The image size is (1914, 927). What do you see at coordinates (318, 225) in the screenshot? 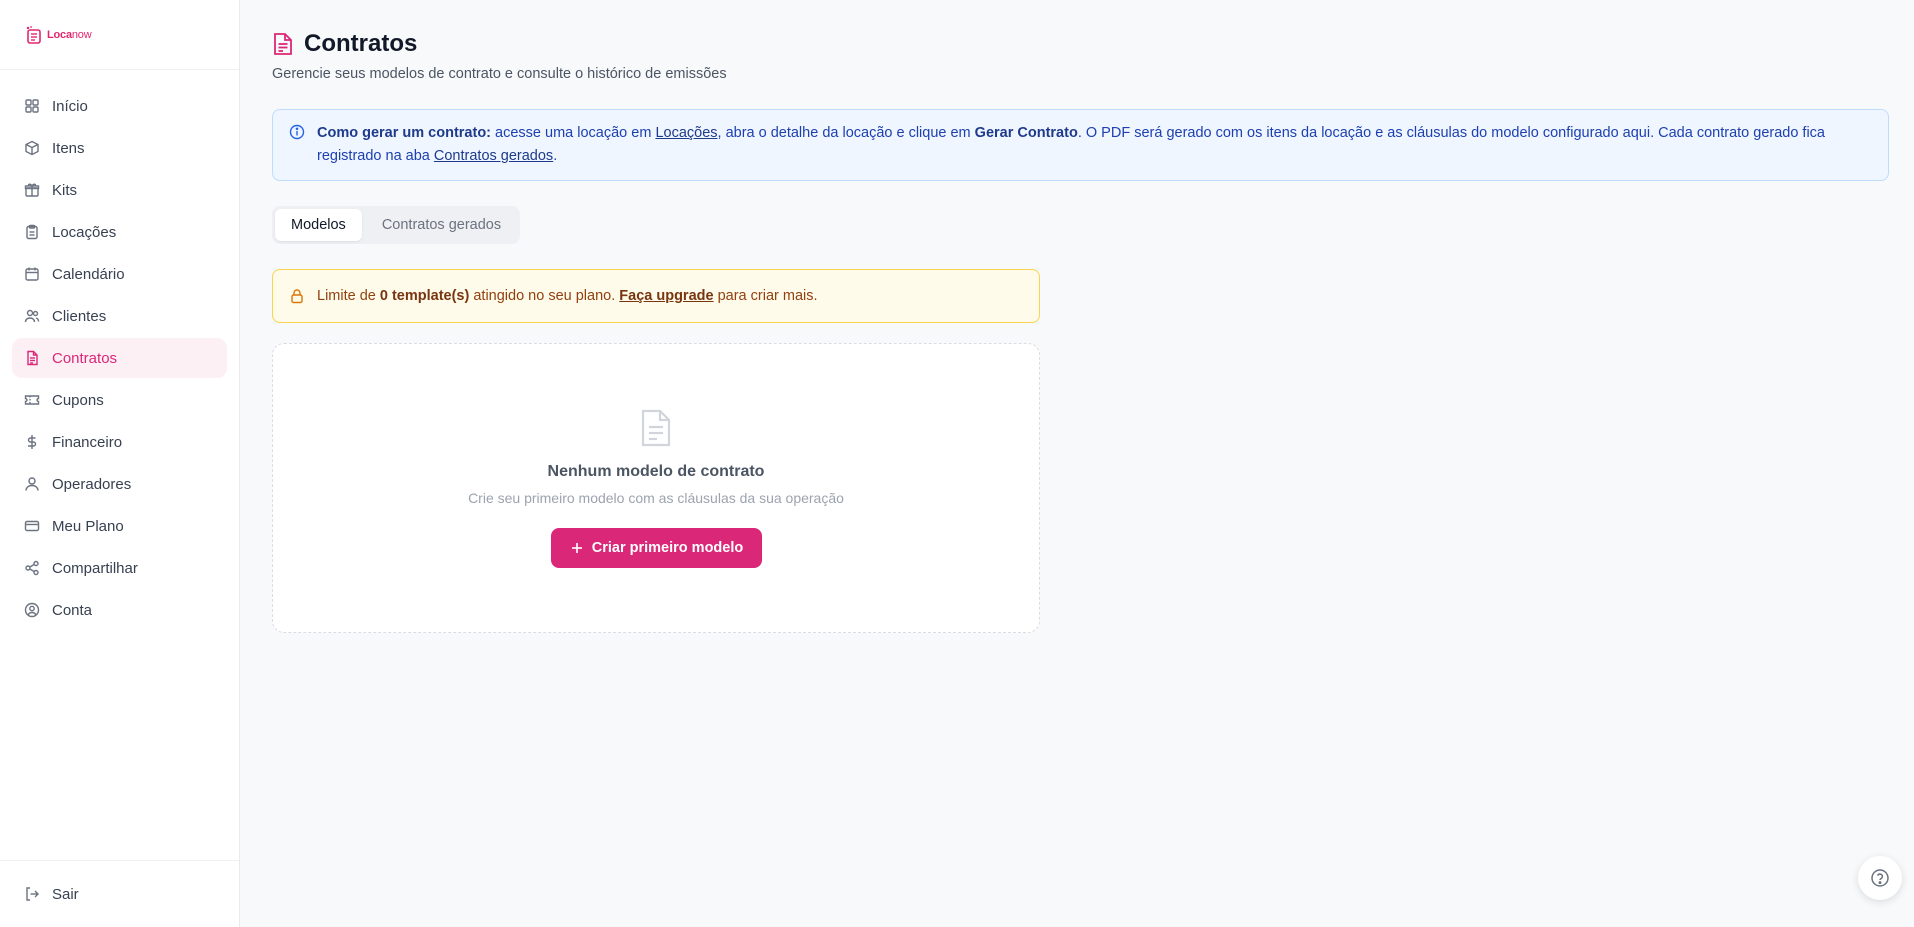
I see `tab-modelos: Modelos` at bounding box center [318, 225].